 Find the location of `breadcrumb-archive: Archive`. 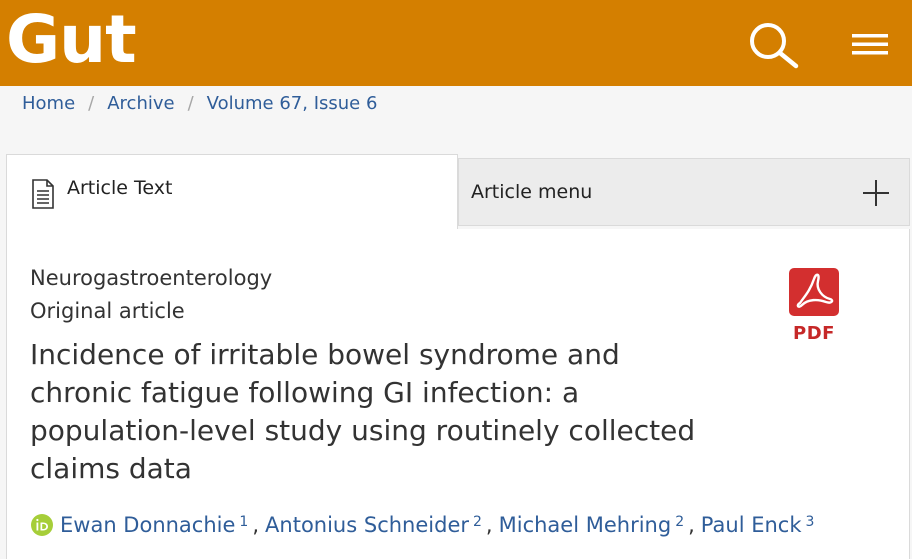

breadcrumb-archive: Archive is located at coordinates (140, 103).